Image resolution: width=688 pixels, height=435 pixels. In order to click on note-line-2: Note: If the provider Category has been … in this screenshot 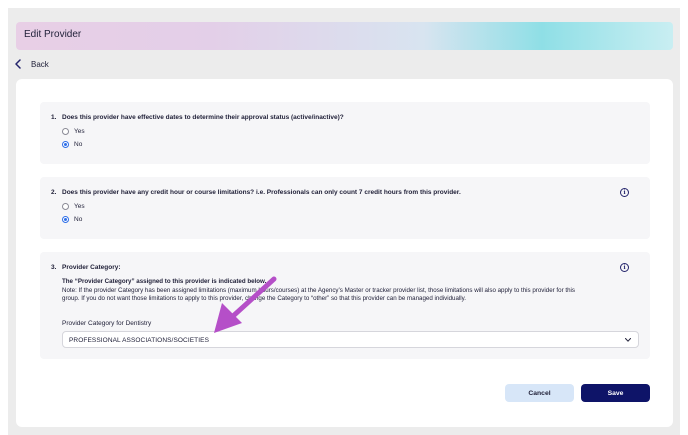, I will do `click(318, 290)`.